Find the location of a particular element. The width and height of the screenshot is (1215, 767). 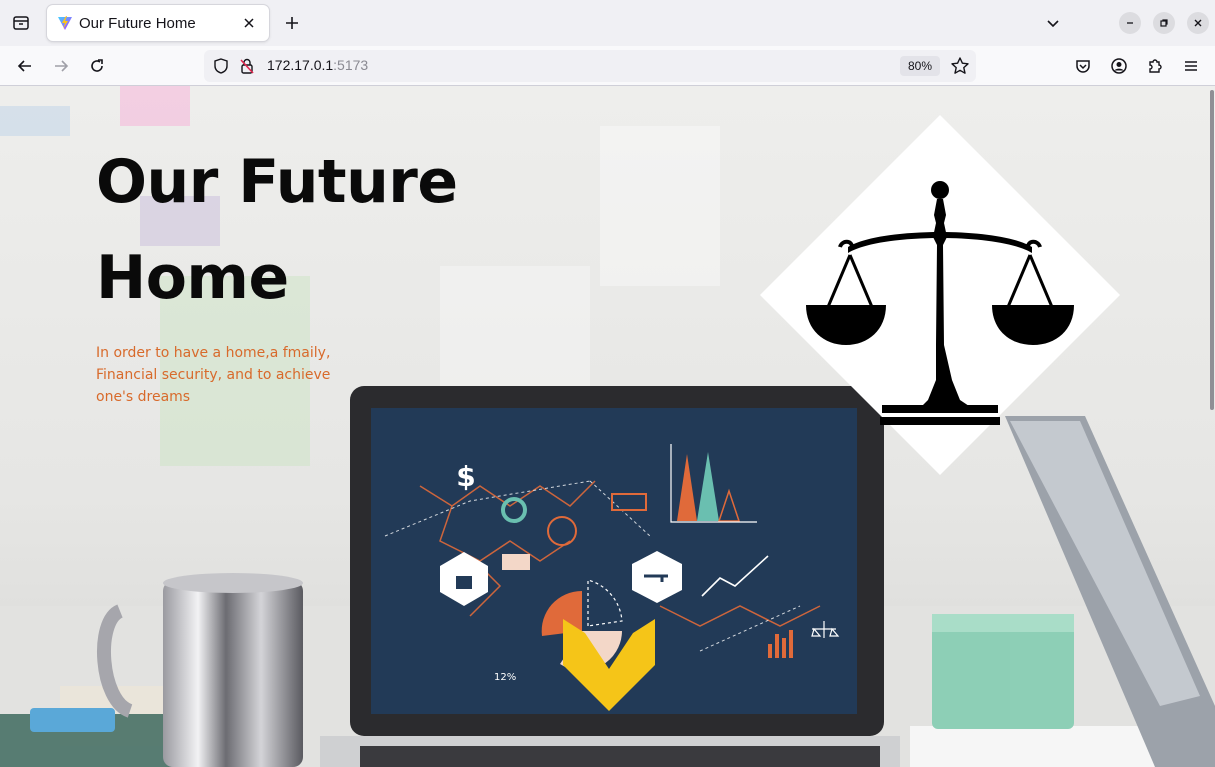

reload-icon is located at coordinates (97, 66).